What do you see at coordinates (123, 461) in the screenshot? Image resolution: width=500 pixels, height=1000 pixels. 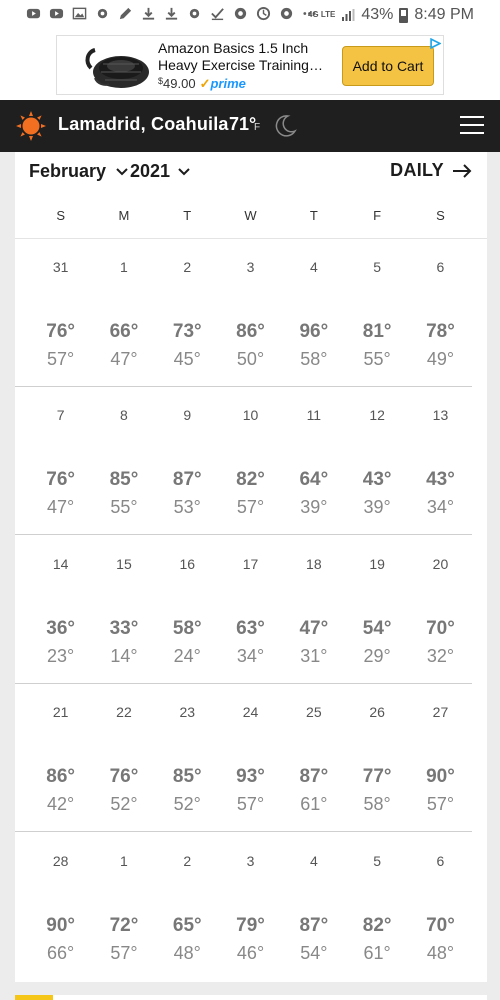 I see `calendar-day: 8 85° 55°` at bounding box center [123, 461].